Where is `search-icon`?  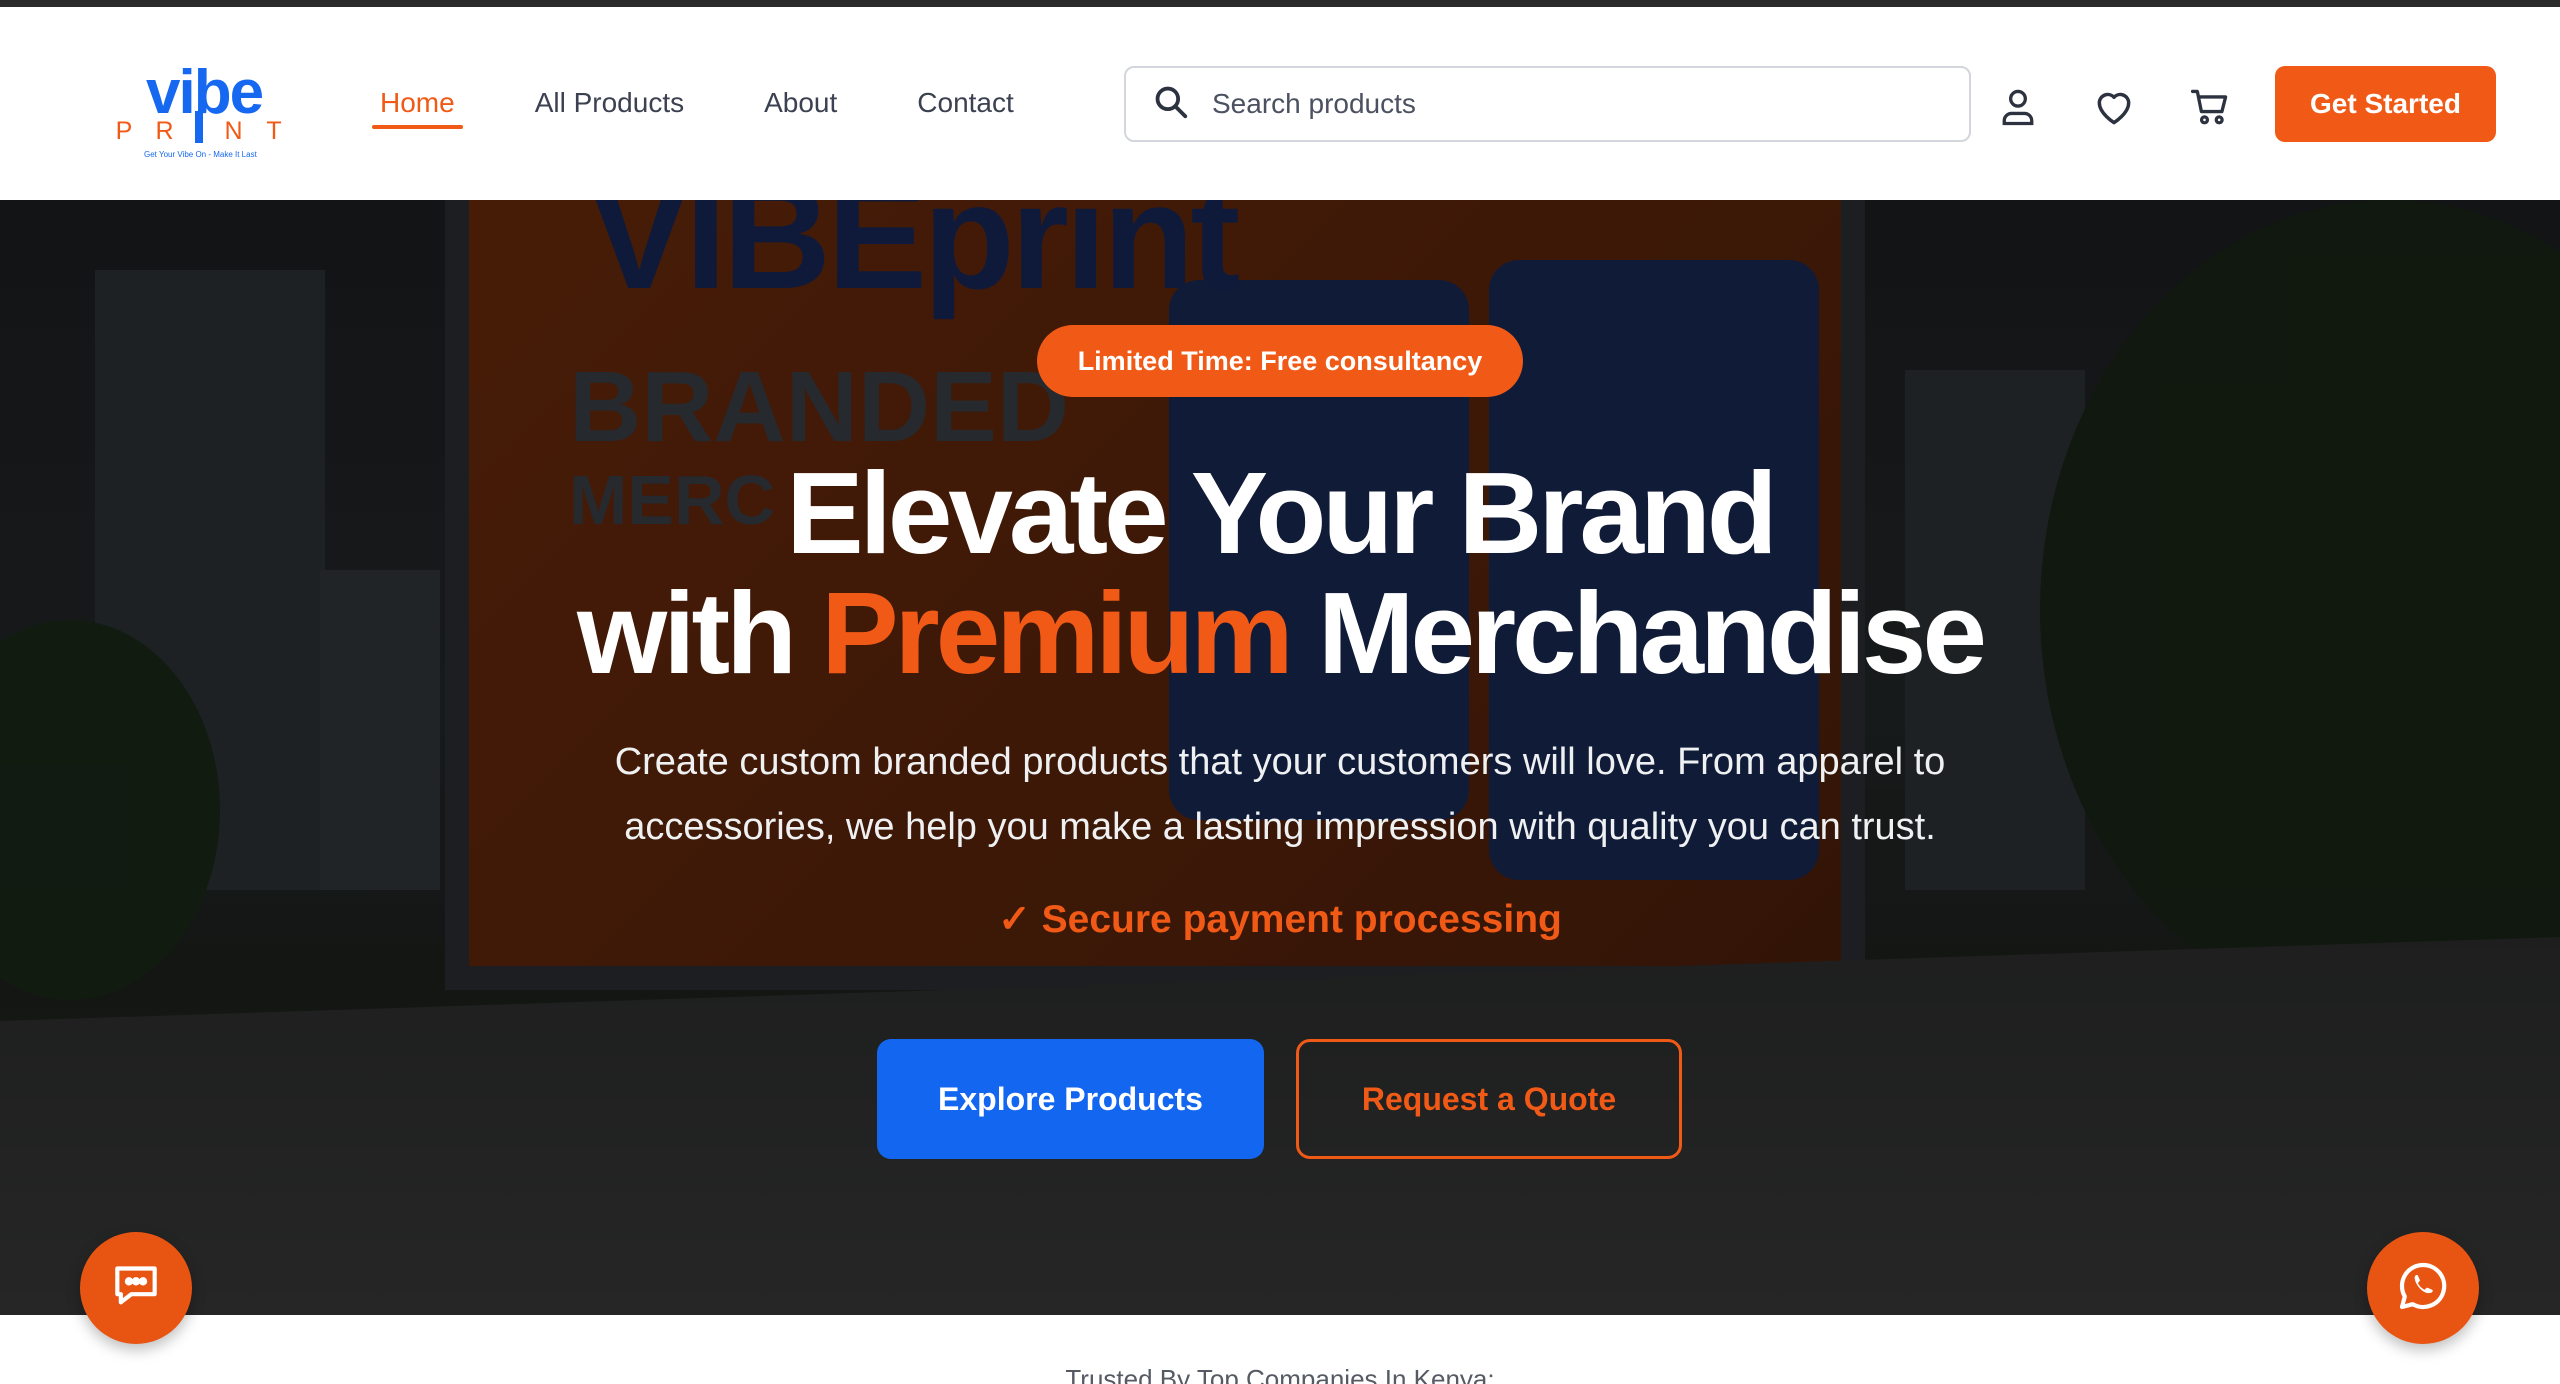 search-icon is located at coordinates (1171, 104).